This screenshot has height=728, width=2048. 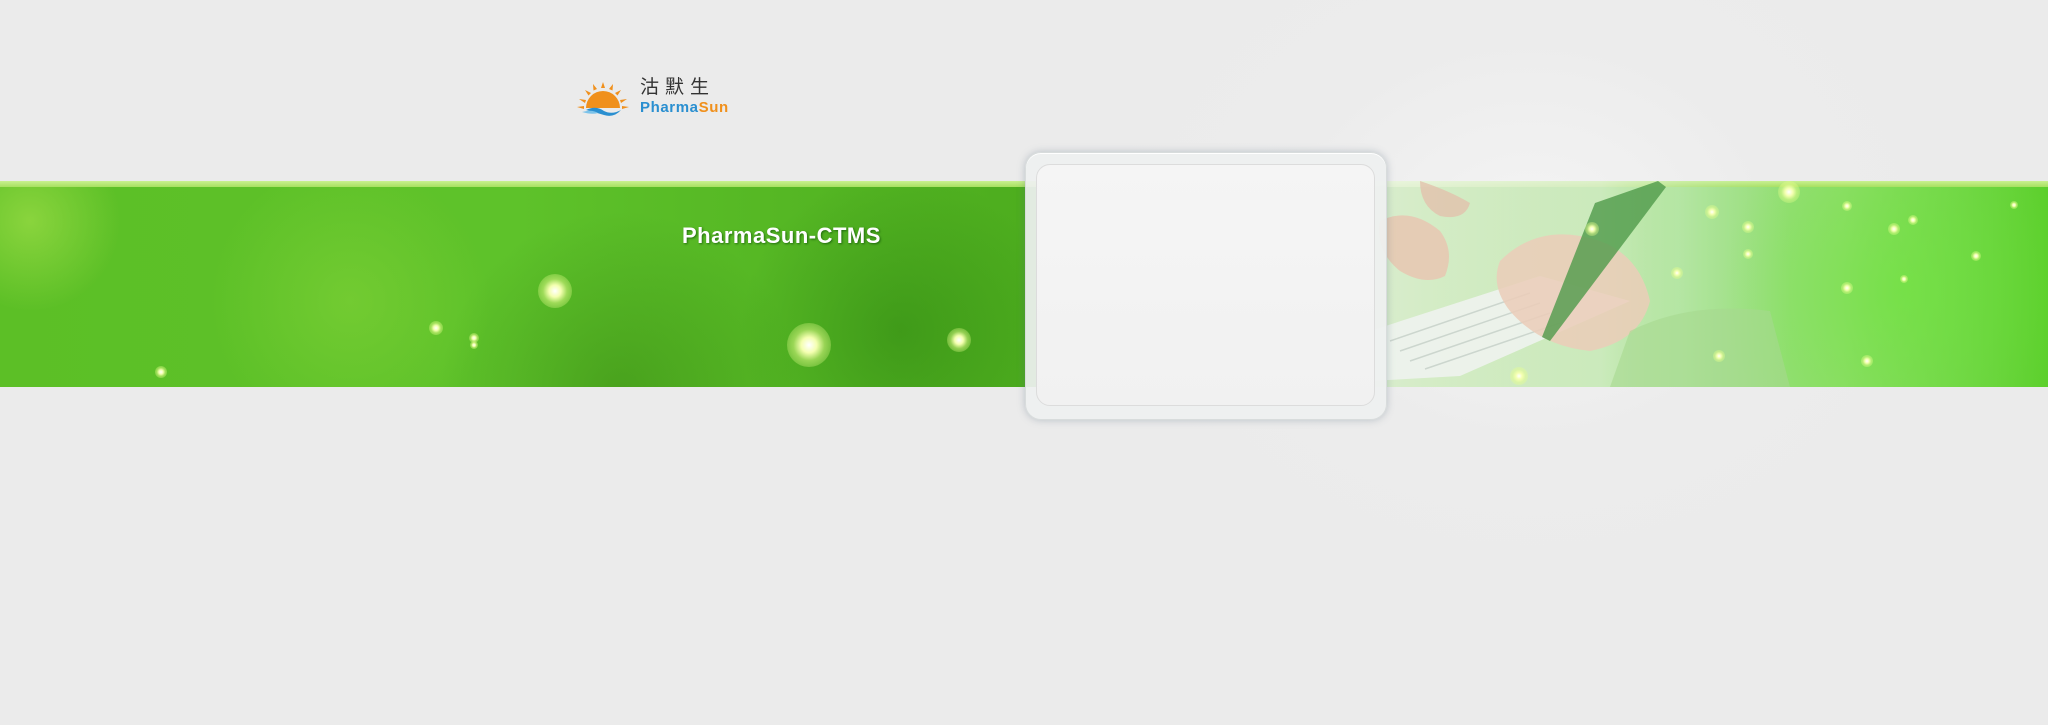 What do you see at coordinates (713, 107) in the screenshot?
I see `logo-name-sun: Sun` at bounding box center [713, 107].